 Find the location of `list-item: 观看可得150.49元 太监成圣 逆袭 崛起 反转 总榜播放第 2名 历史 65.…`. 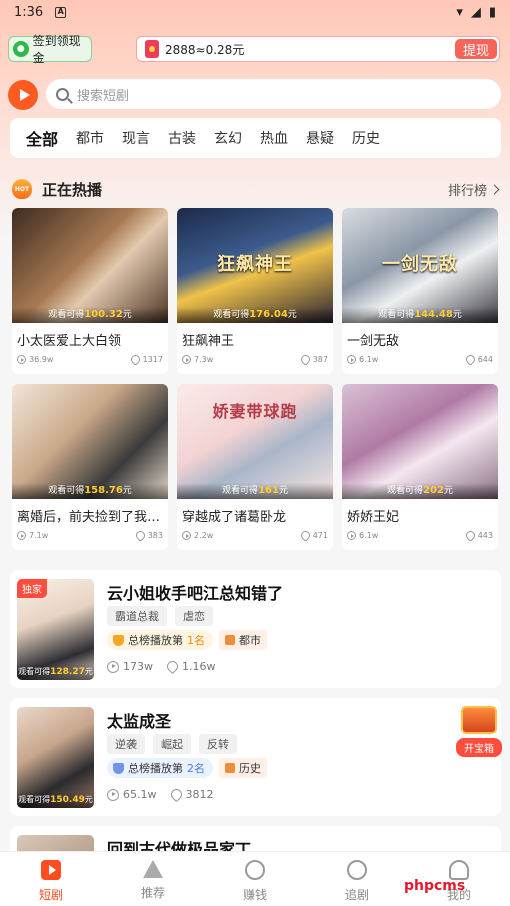

list-item: 观看可得150.49元 太监成圣 逆袭 崛起 反转 总榜播放第 2名 历史 65.… is located at coordinates (255, 757).